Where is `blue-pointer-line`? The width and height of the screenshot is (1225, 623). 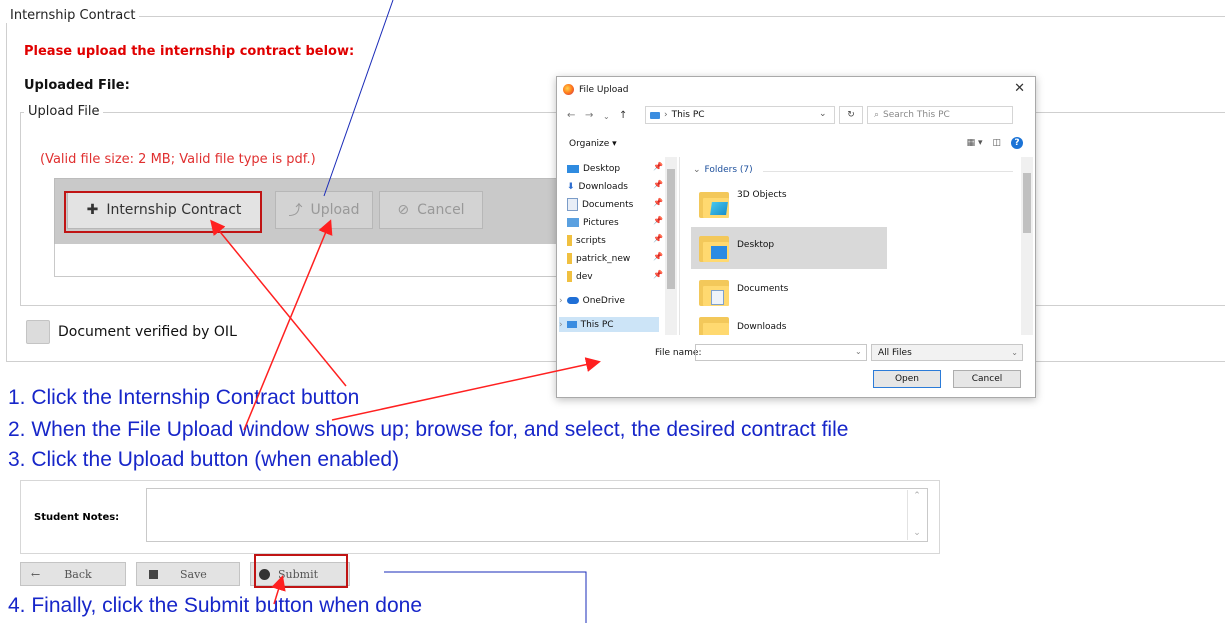 blue-pointer-line is located at coordinates (358, 98).